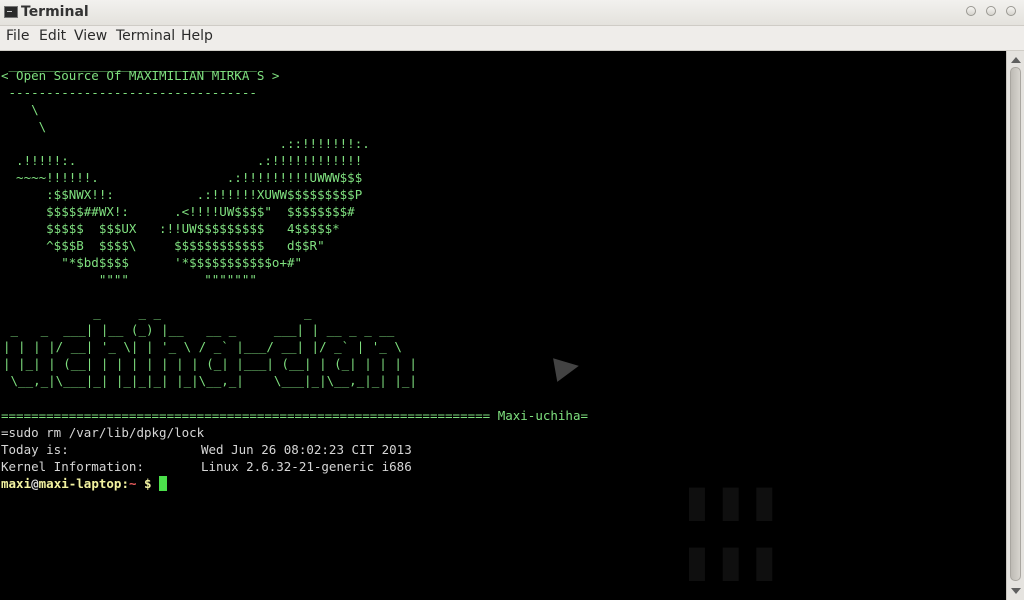 The height and width of the screenshot is (600, 1024). I want to click on cow-bubble-bottom: ---------------------------------, so click(129, 92).